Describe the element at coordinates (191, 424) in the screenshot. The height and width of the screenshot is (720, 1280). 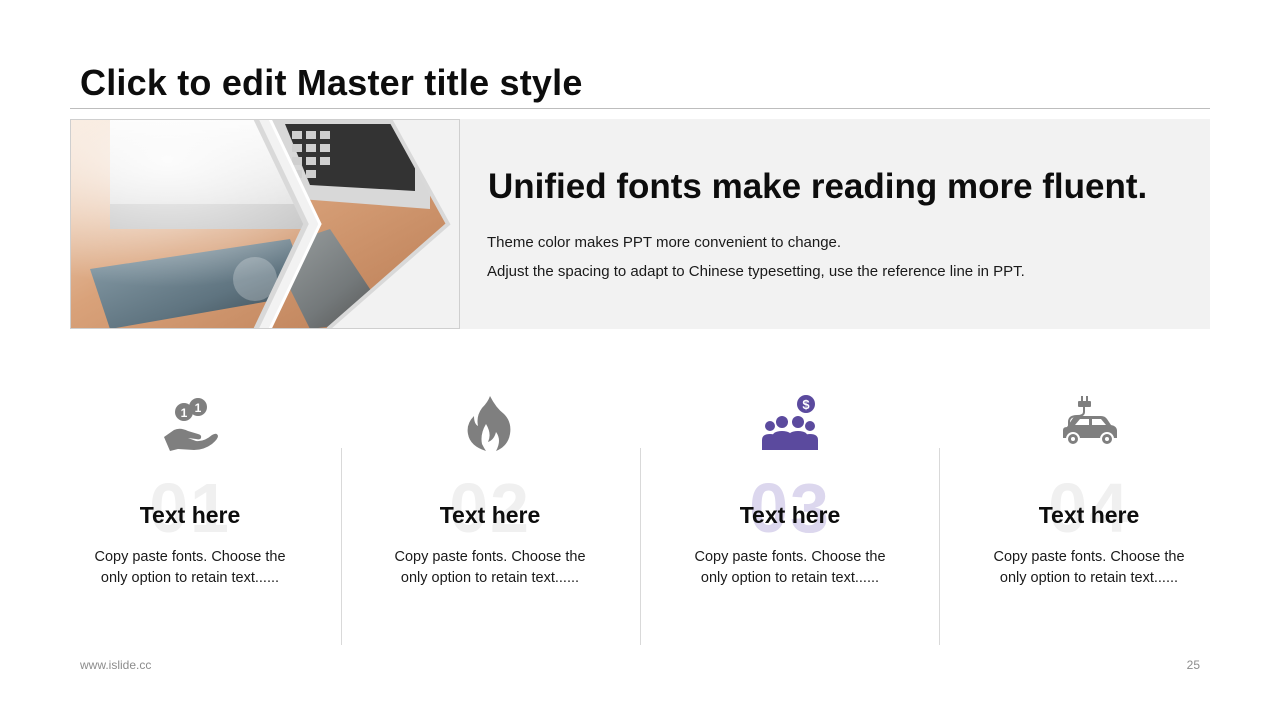
I see `hand-coins-icon: 1 1` at that location.